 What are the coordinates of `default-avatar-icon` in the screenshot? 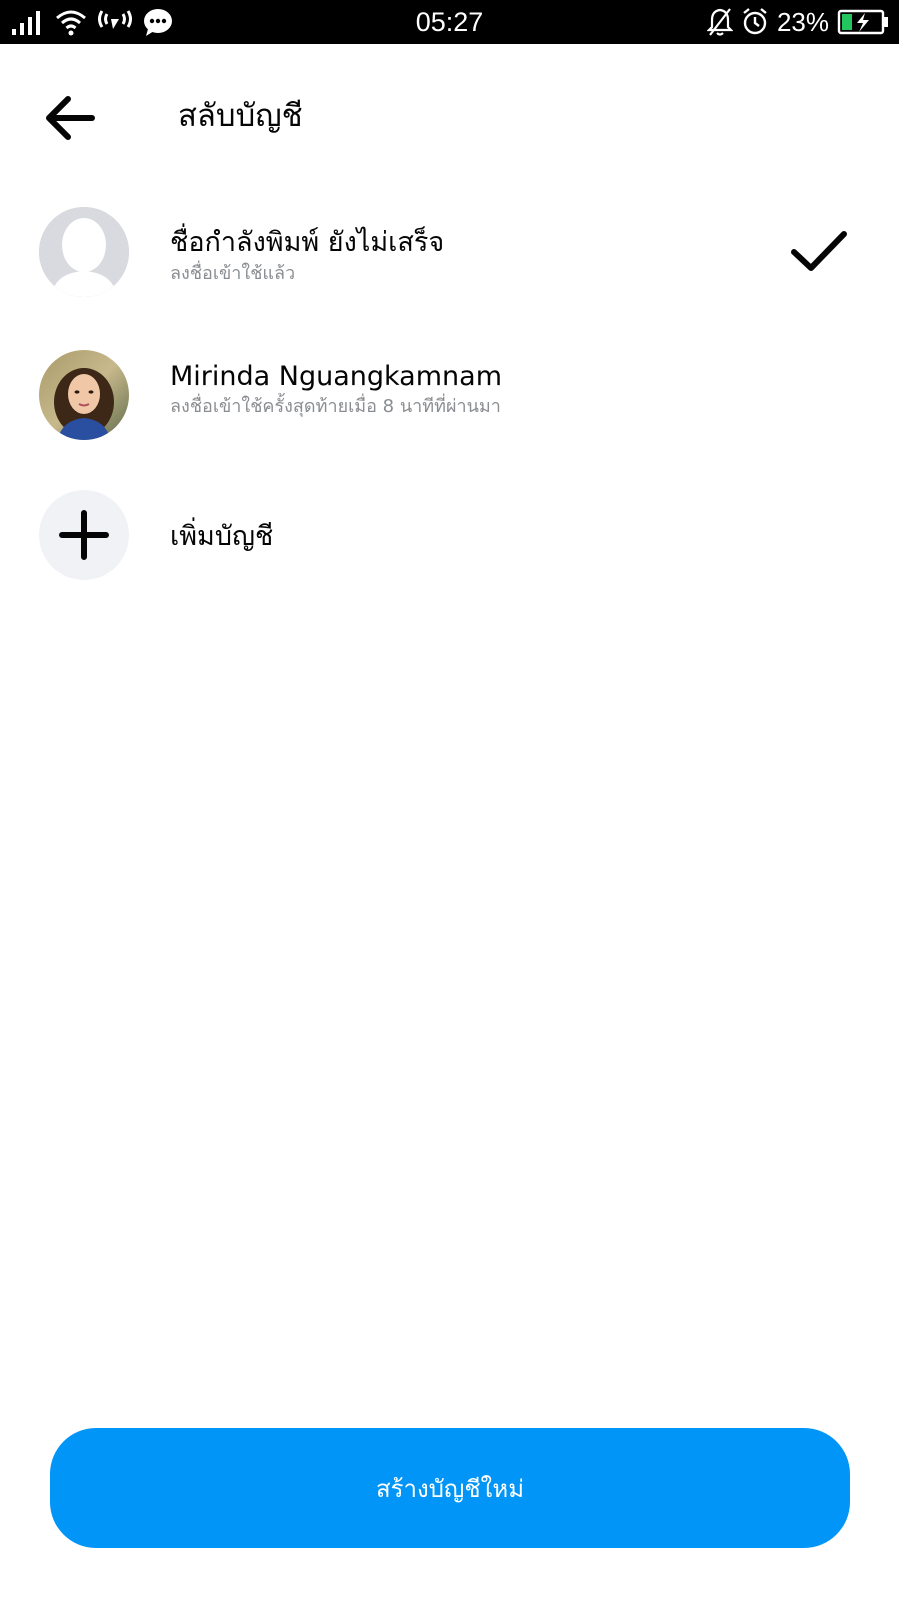 It's located at (84, 252).